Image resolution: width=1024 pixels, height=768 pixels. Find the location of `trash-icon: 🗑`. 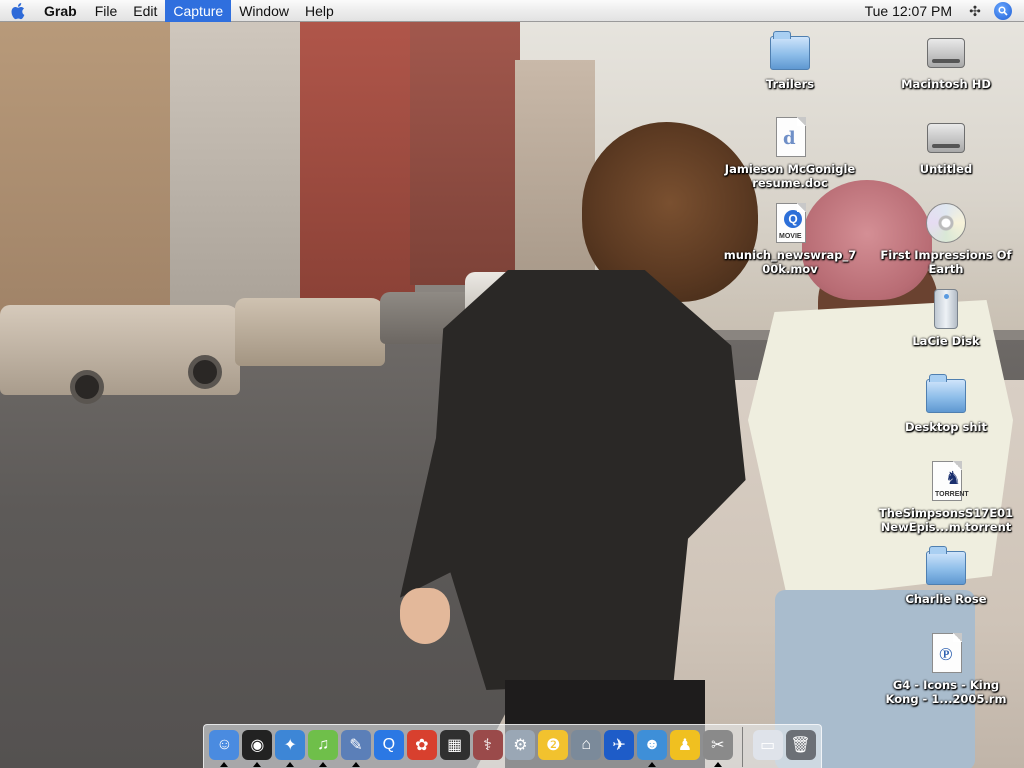

trash-icon: 🗑 is located at coordinates (800, 744).